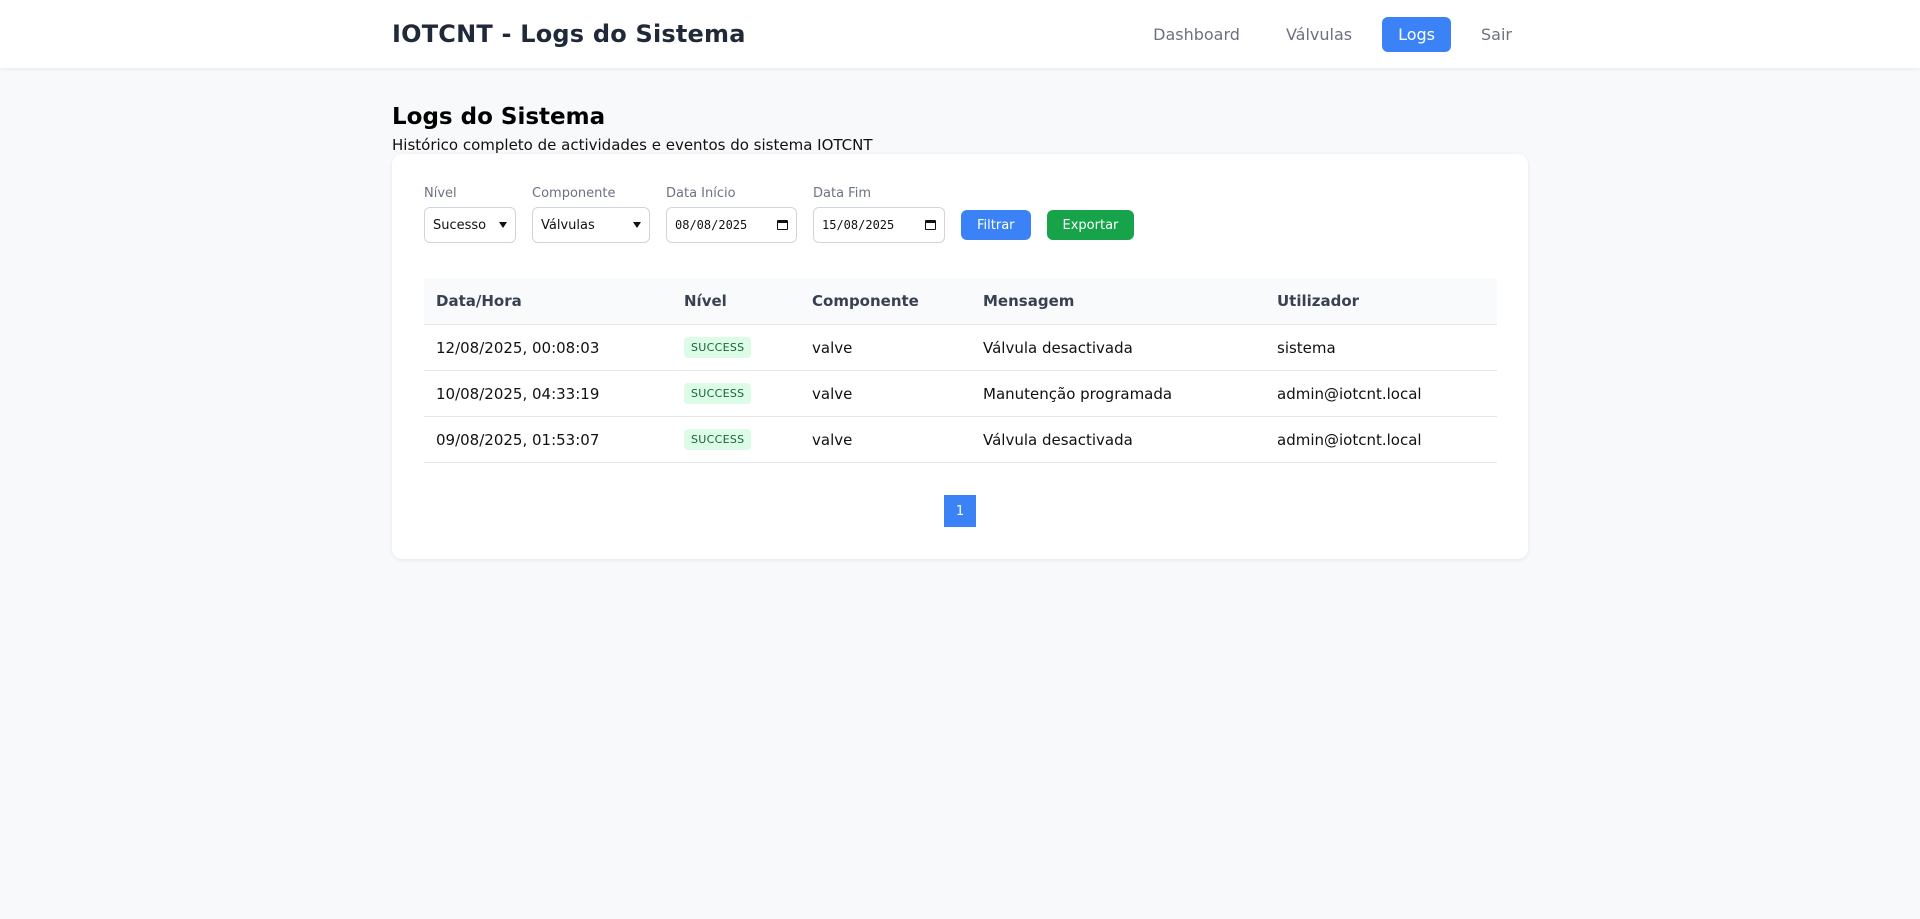 Image resolution: width=1920 pixels, height=919 pixels. What do you see at coordinates (1381, 301) in the screenshot?
I see `col-user: Utilizador` at bounding box center [1381, 301].